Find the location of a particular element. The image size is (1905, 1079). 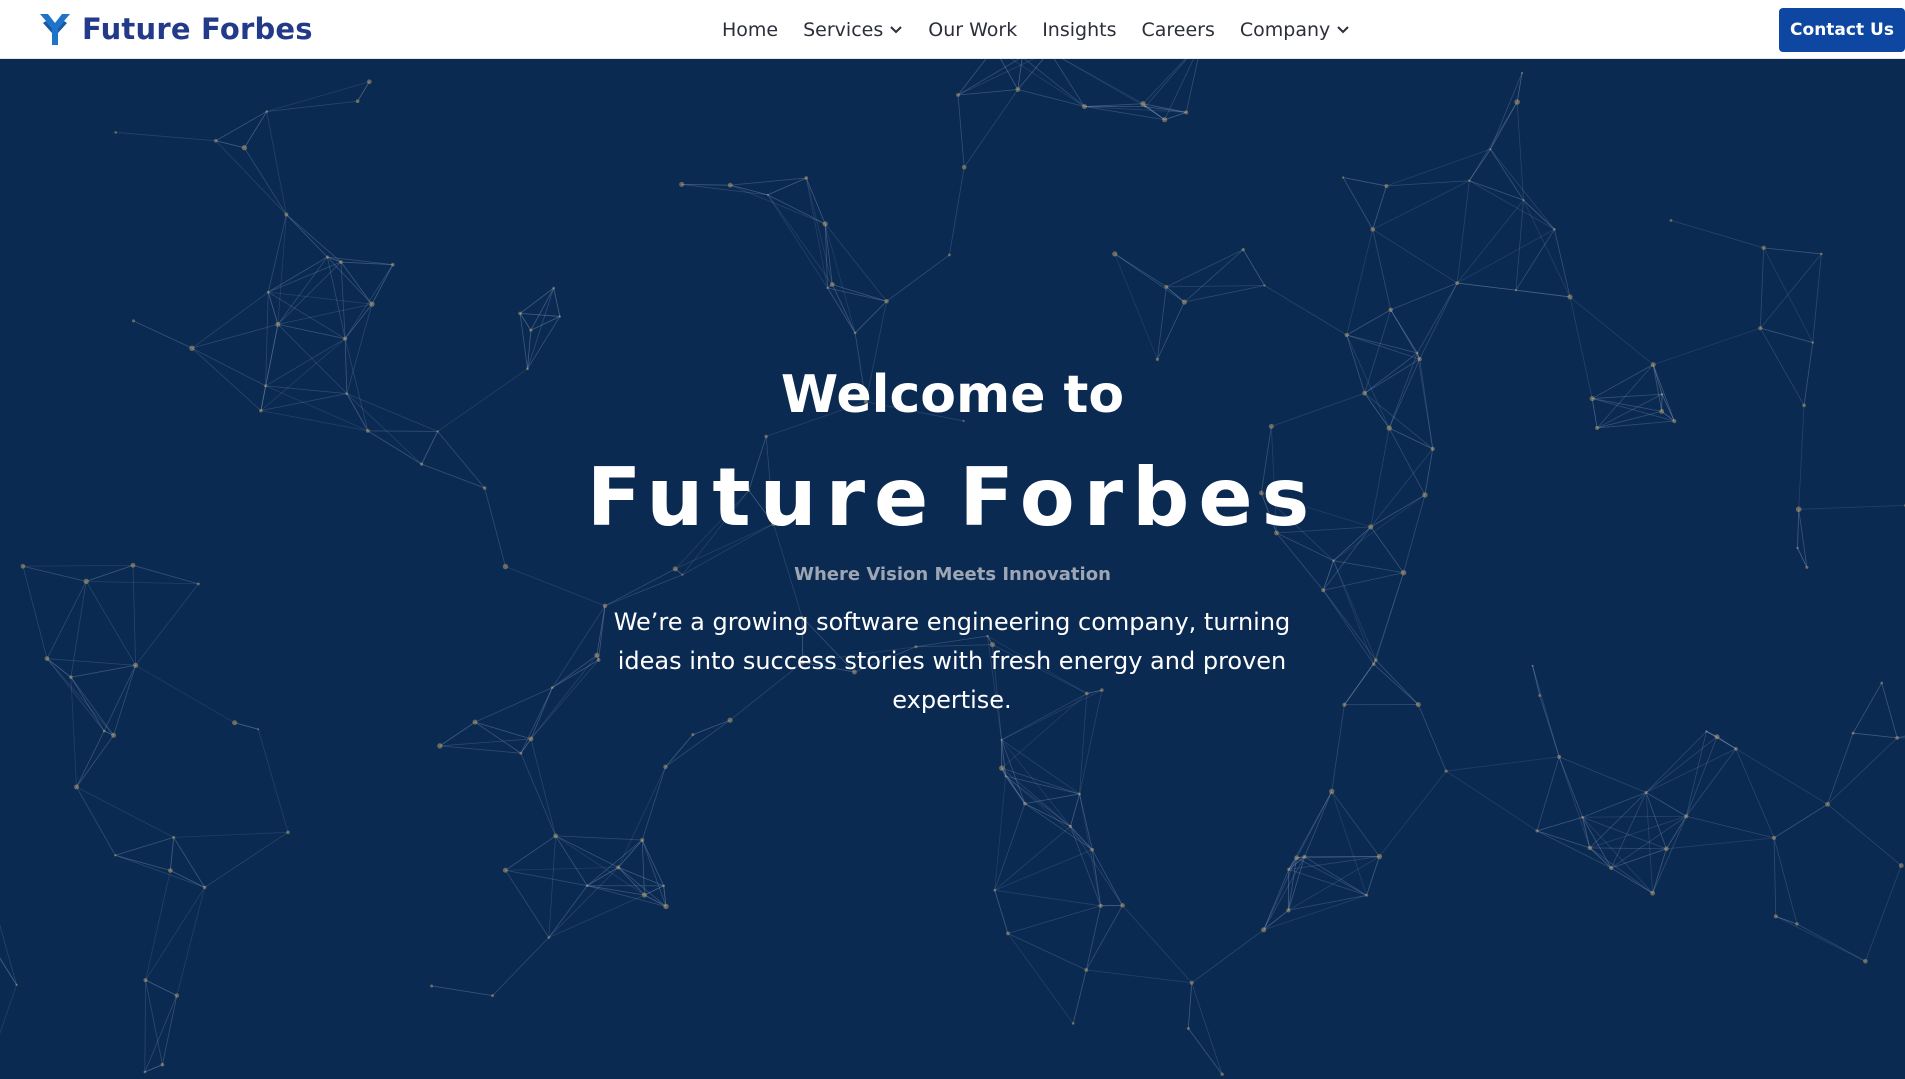

nav-item-label: Our Work is located at coordinates (973, 29).